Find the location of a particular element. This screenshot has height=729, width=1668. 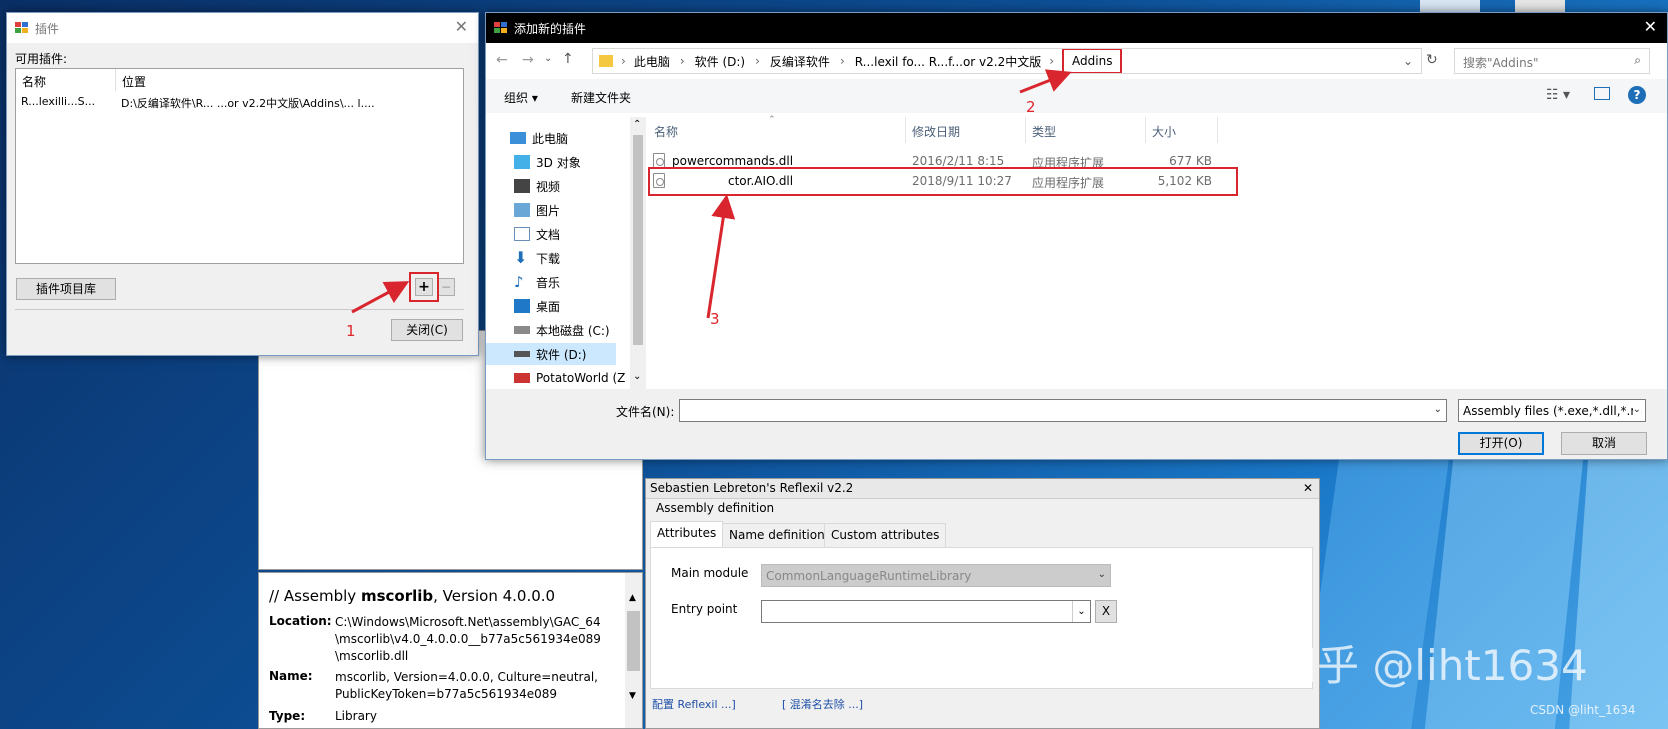

annotation-arrows is located at coordinates (711, 194).